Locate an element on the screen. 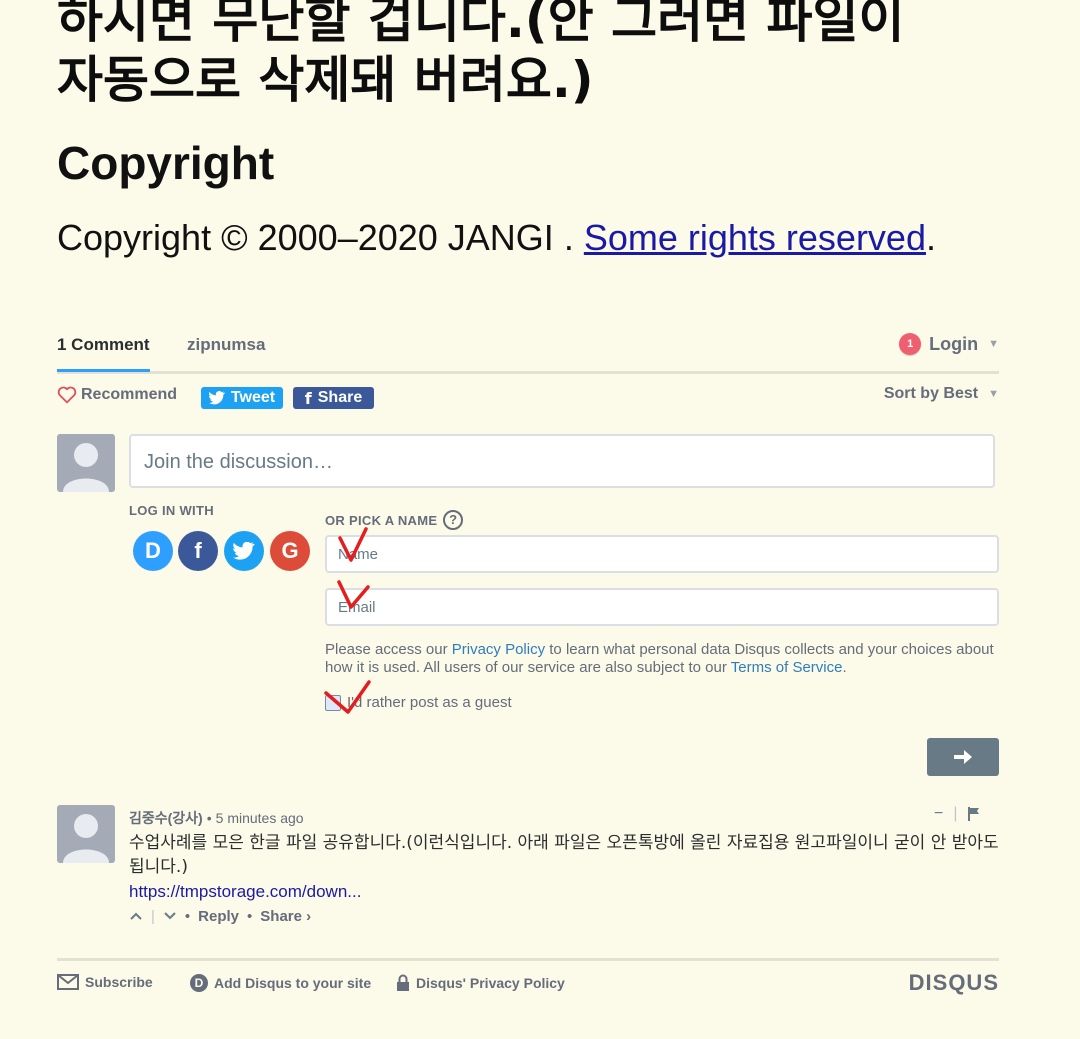 This screenshot has height=1039, width=1080. copyright-text: Copyright © 2000–2020 JANGI . is located at coordinates (320, 237).